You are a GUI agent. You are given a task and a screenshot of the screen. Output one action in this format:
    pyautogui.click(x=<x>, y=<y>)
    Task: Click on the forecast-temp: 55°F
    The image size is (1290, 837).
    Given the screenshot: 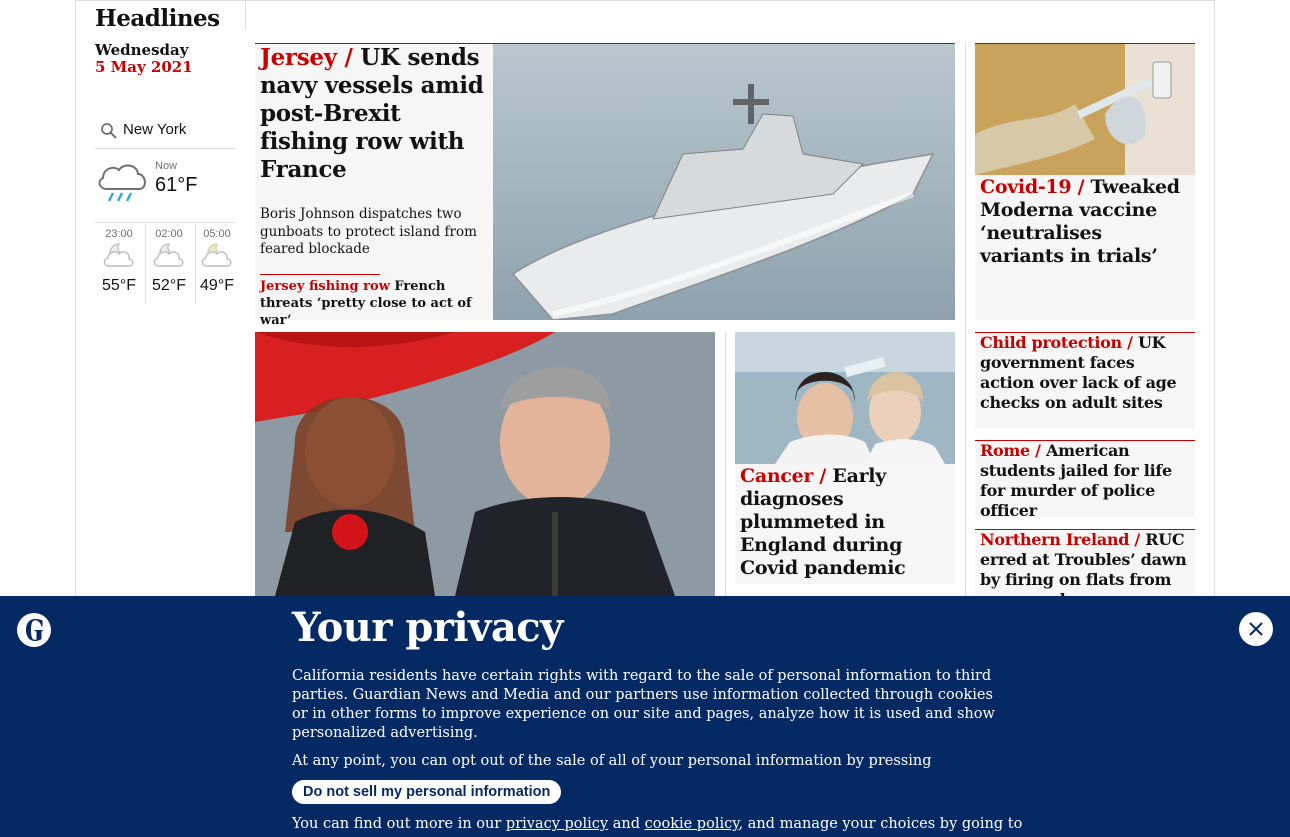 What is the action you would take?
    pyautogui.click(x=119, y=285)
    